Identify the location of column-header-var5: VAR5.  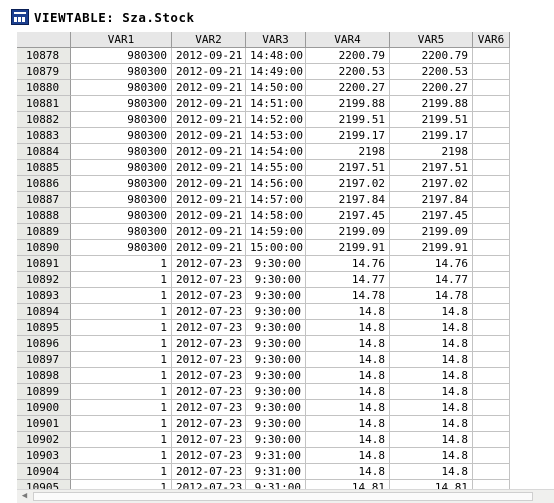
(431, 40).